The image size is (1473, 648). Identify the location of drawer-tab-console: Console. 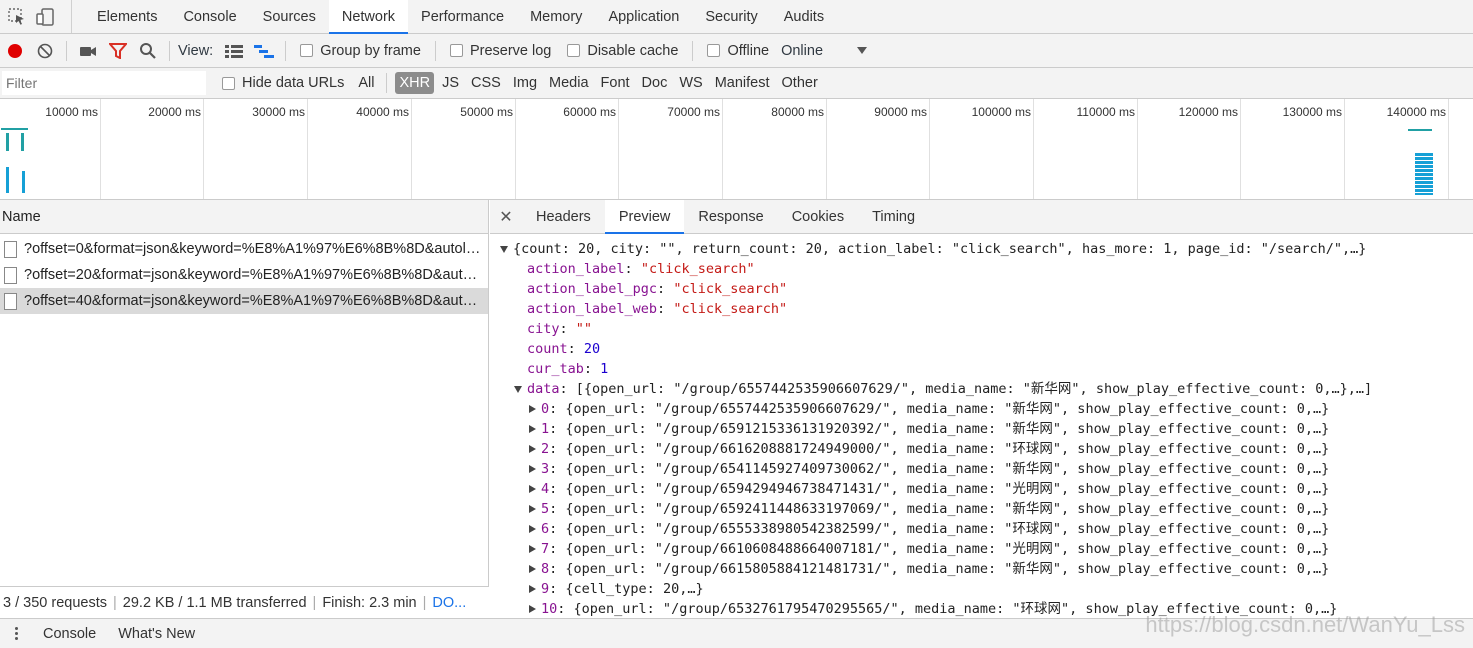
(69, 634).